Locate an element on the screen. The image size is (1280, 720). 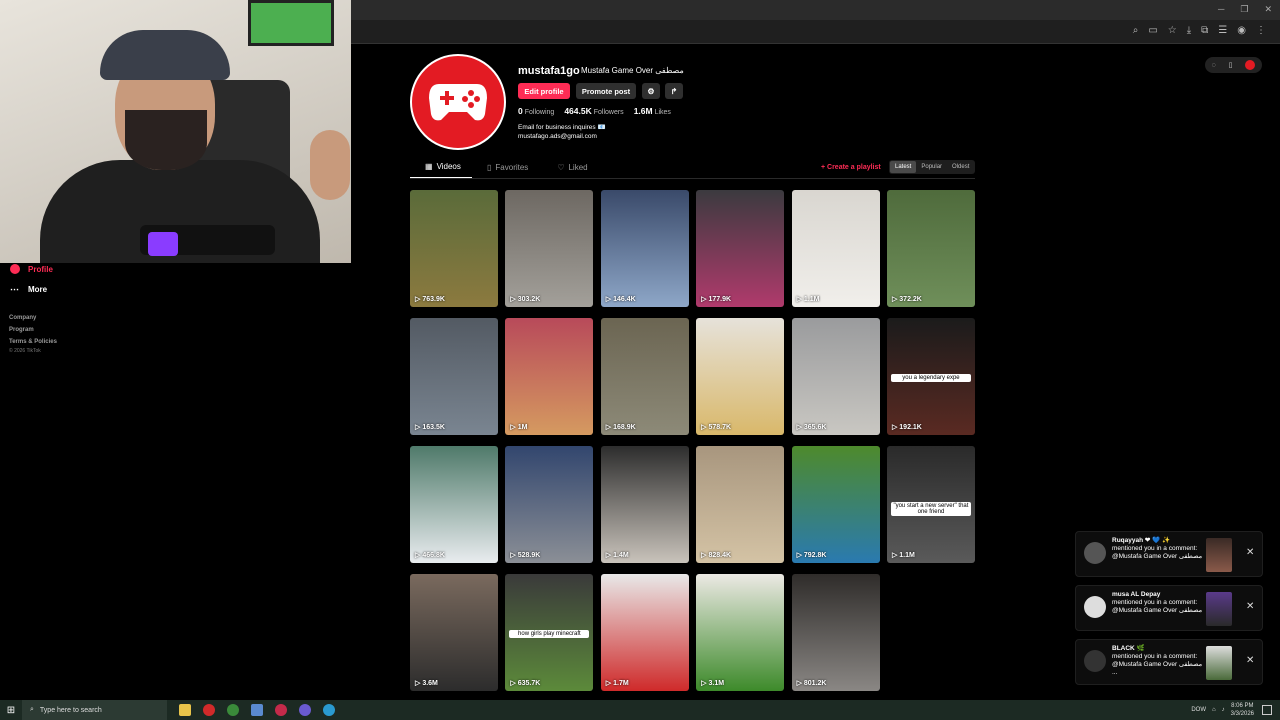
video-card: ▷ 3.1M is located at coordinates (740, 632).